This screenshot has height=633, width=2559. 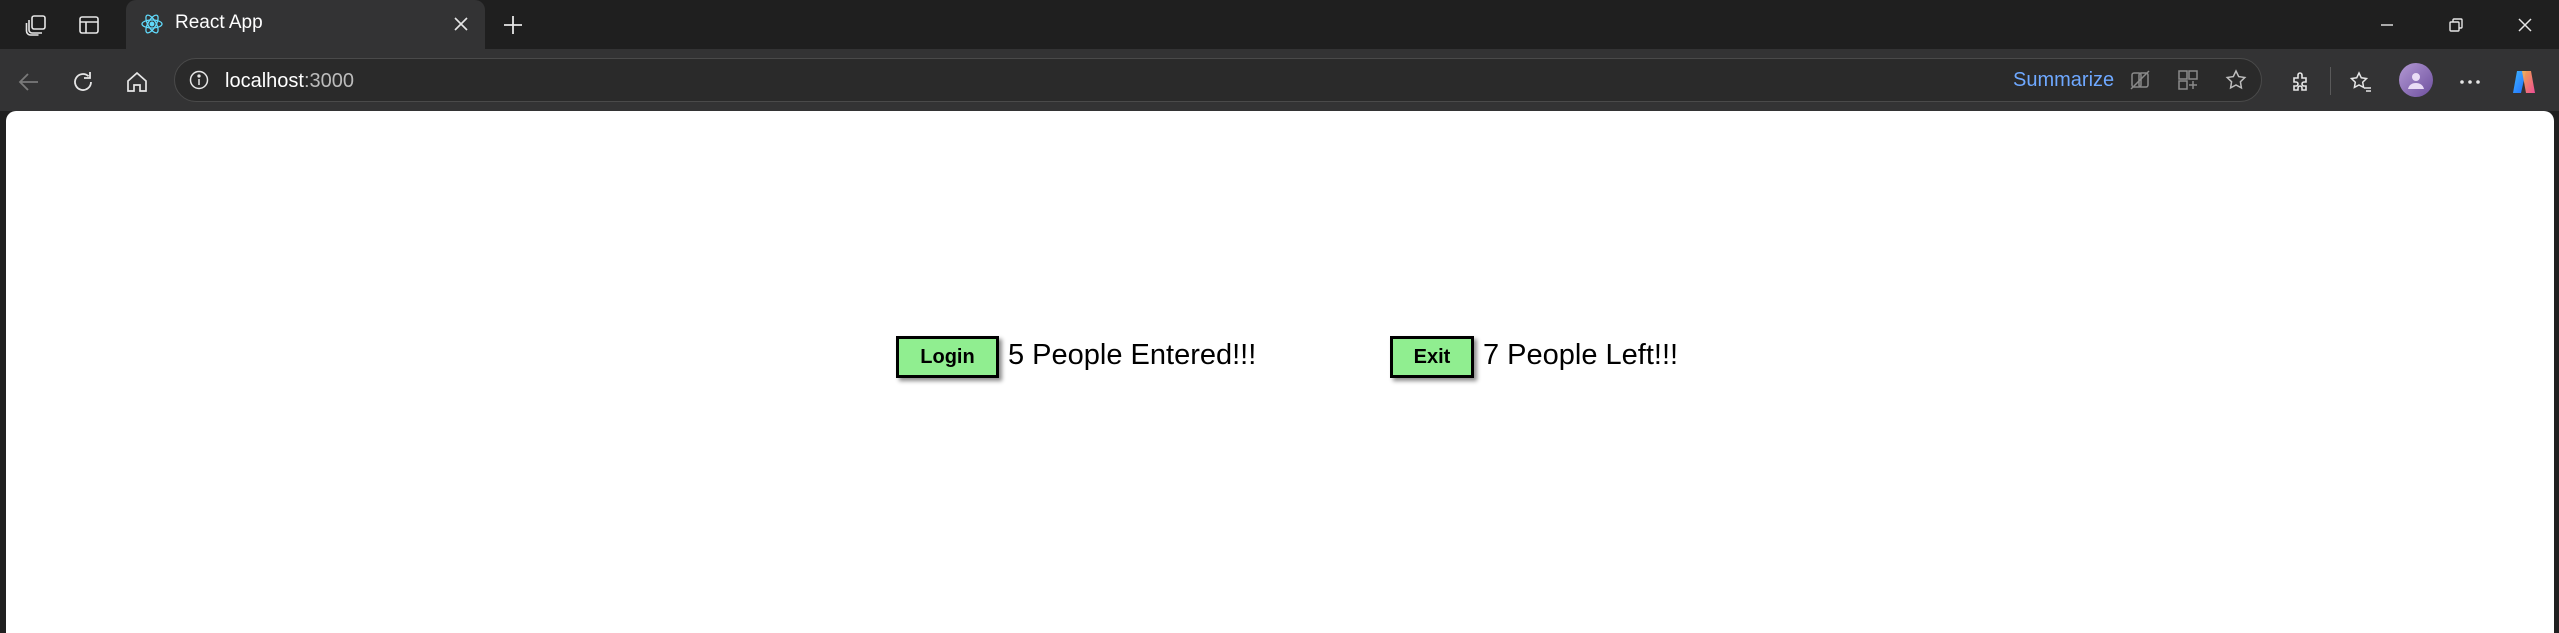 What do you see at coordinates (2361, 82) in the screenshot?
I see `favorites-icon` at bounding box center [2361, 82].